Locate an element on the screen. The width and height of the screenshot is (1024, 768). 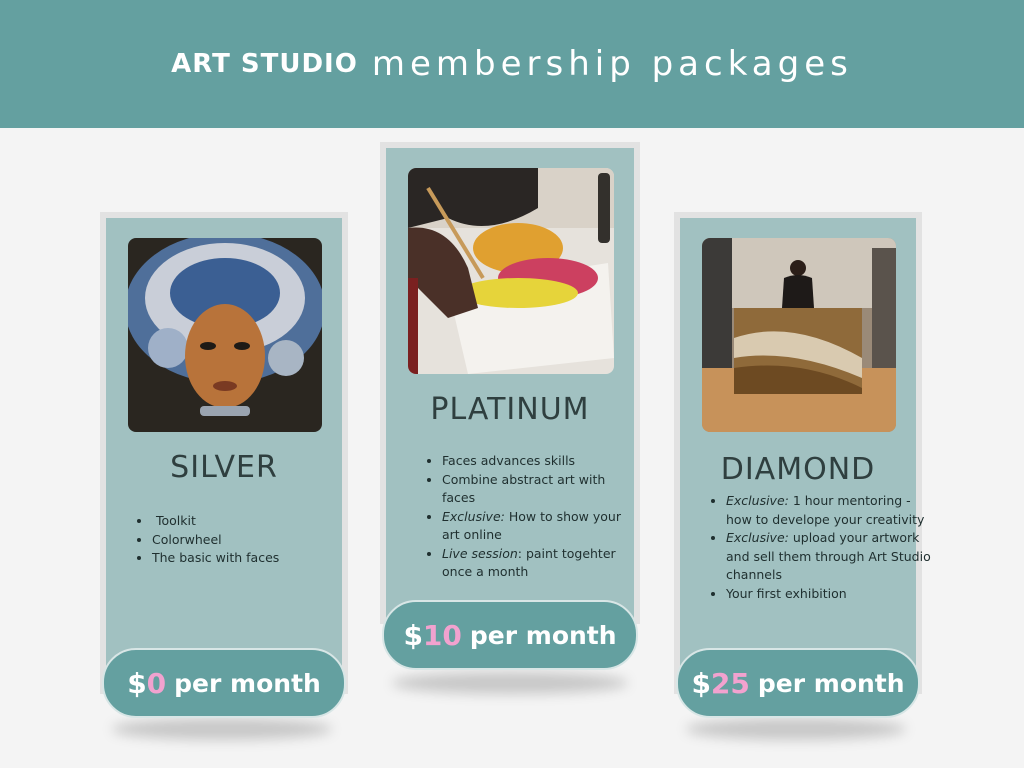
silver-feature-list: Toolkit Colorwheel The basic with faces is located at coordinates (242, 540).